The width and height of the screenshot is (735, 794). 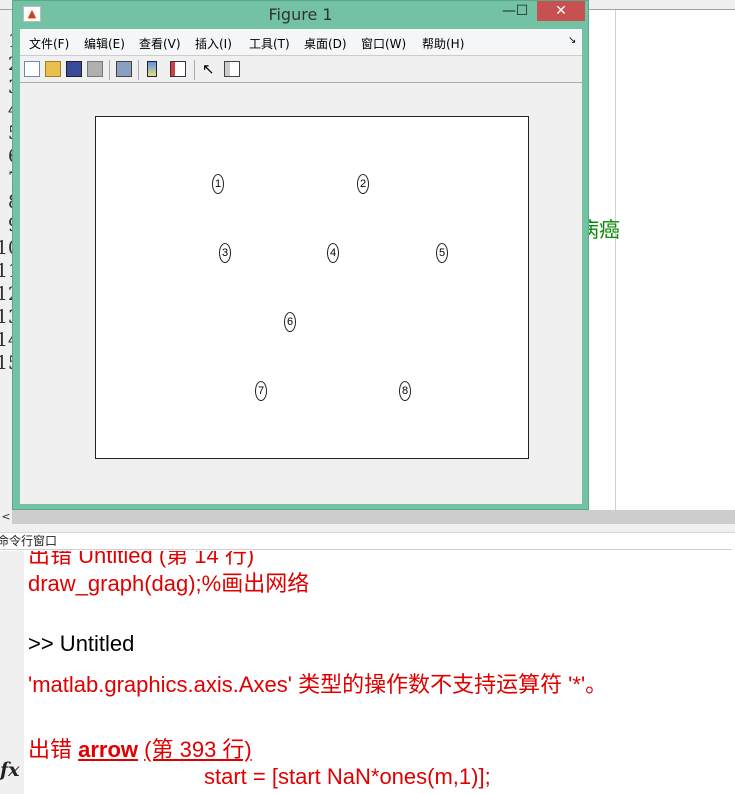 I want to click on graph-node: 3, so click(x=225, y=253).